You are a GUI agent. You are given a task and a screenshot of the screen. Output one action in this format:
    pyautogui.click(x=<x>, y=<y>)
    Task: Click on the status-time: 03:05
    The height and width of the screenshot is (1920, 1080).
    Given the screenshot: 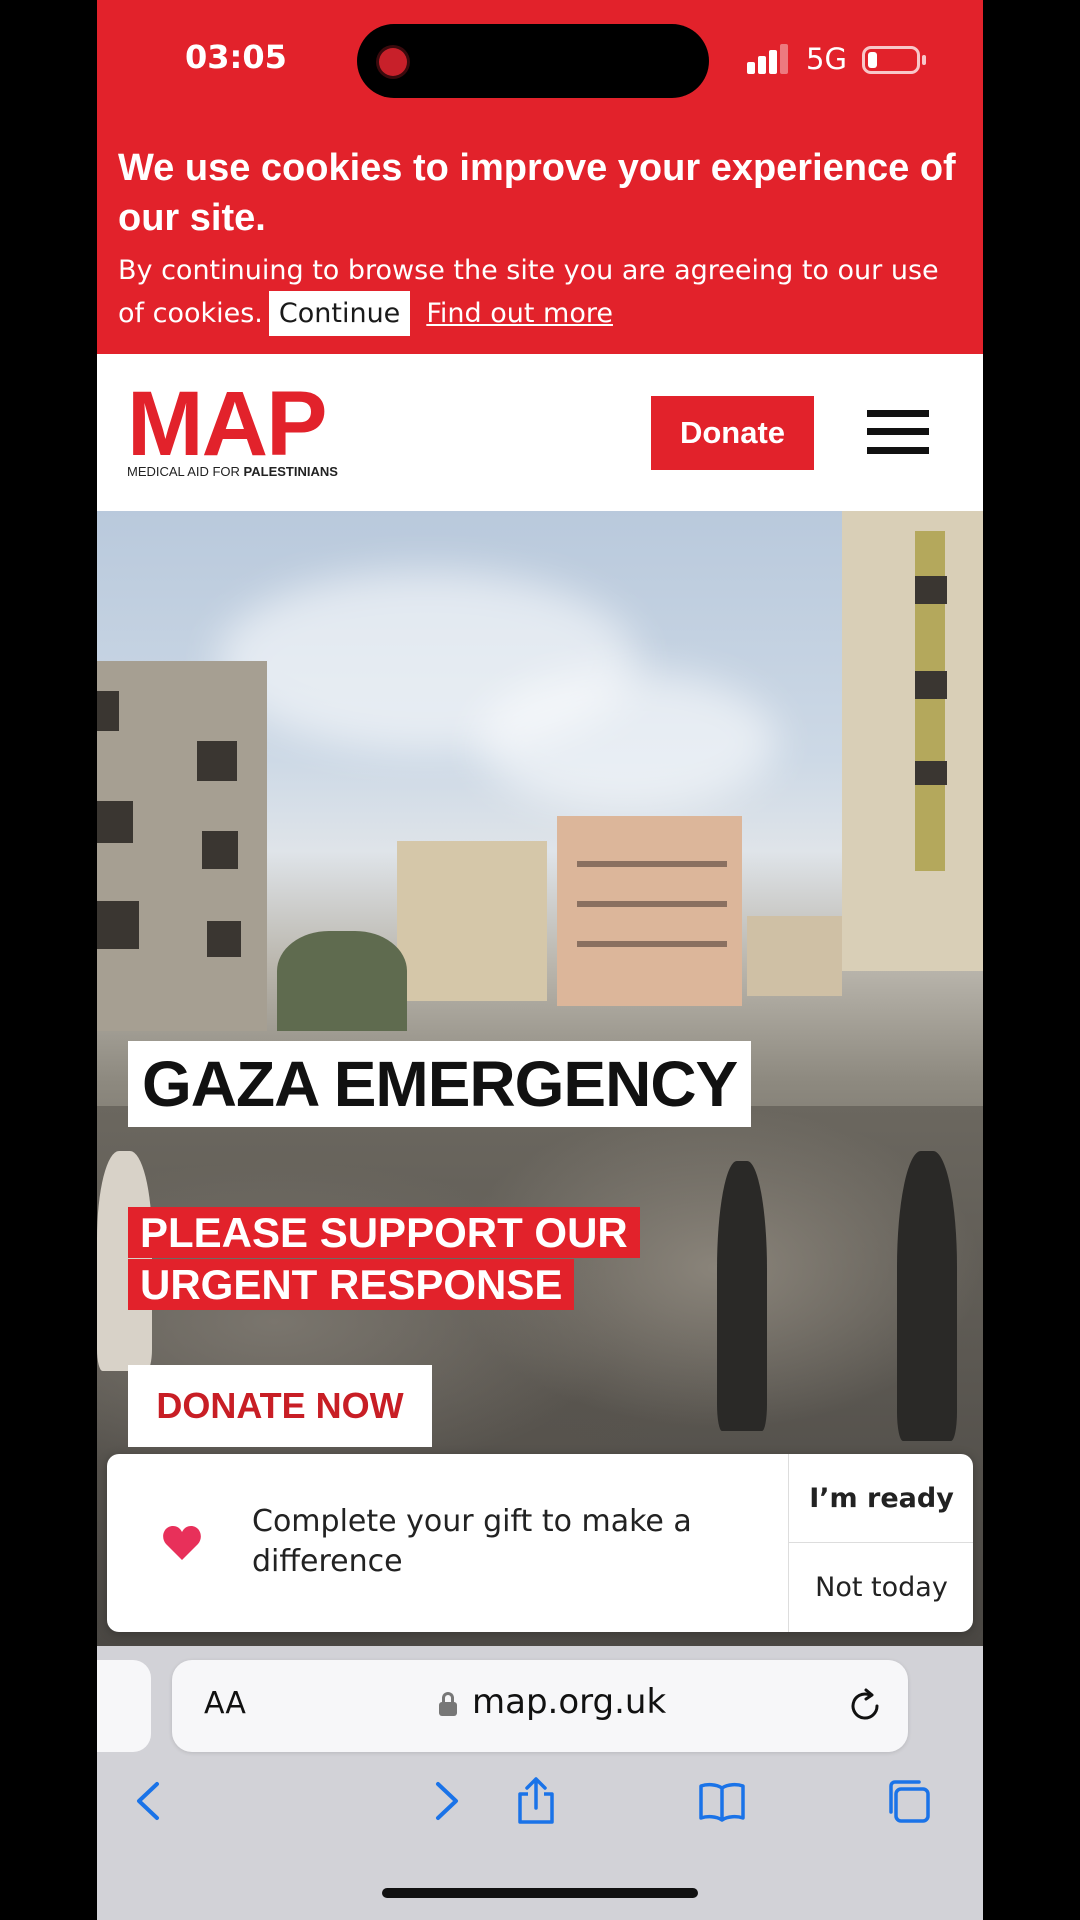 What is the action you would take?
    pyautogui.click(x=236, y=57)
    